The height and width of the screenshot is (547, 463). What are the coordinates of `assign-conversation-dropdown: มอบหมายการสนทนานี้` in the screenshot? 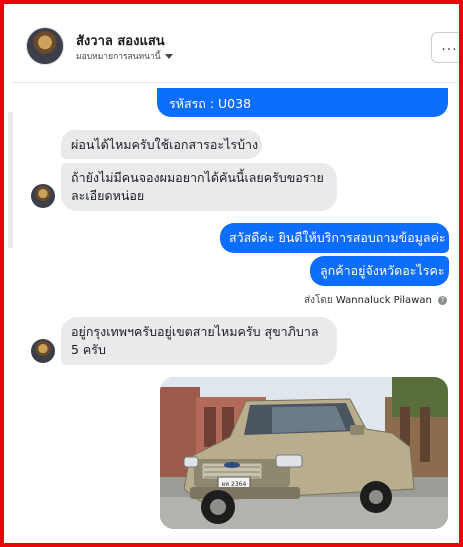 It's located at (124, 56).